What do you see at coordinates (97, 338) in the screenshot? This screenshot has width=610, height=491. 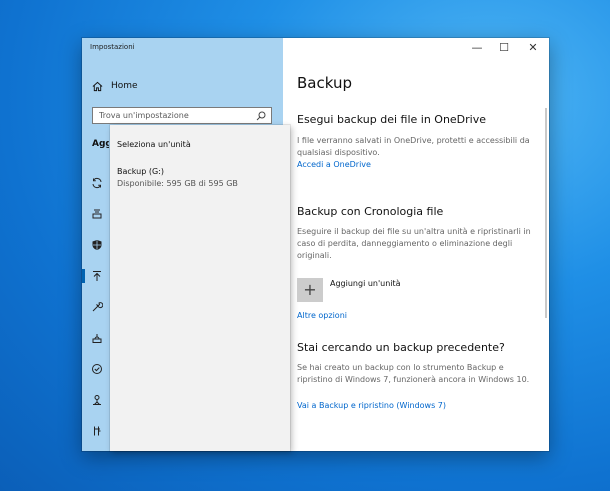 I see `recovery-icon` at bounding box center [97, 338].